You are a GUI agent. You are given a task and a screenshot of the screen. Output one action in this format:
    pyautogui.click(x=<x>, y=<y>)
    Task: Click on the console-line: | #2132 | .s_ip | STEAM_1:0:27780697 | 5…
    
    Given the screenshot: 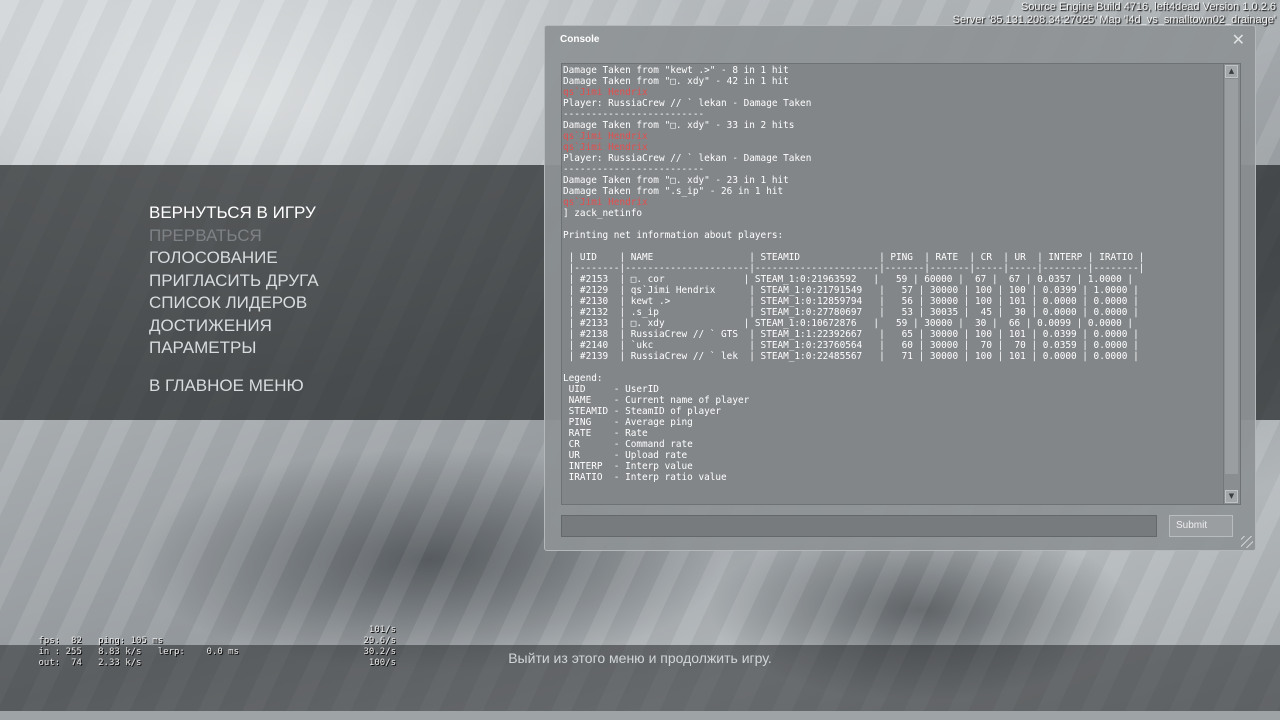 What is the action you would take?
    pyautogui.click(x=851, y=312)
    